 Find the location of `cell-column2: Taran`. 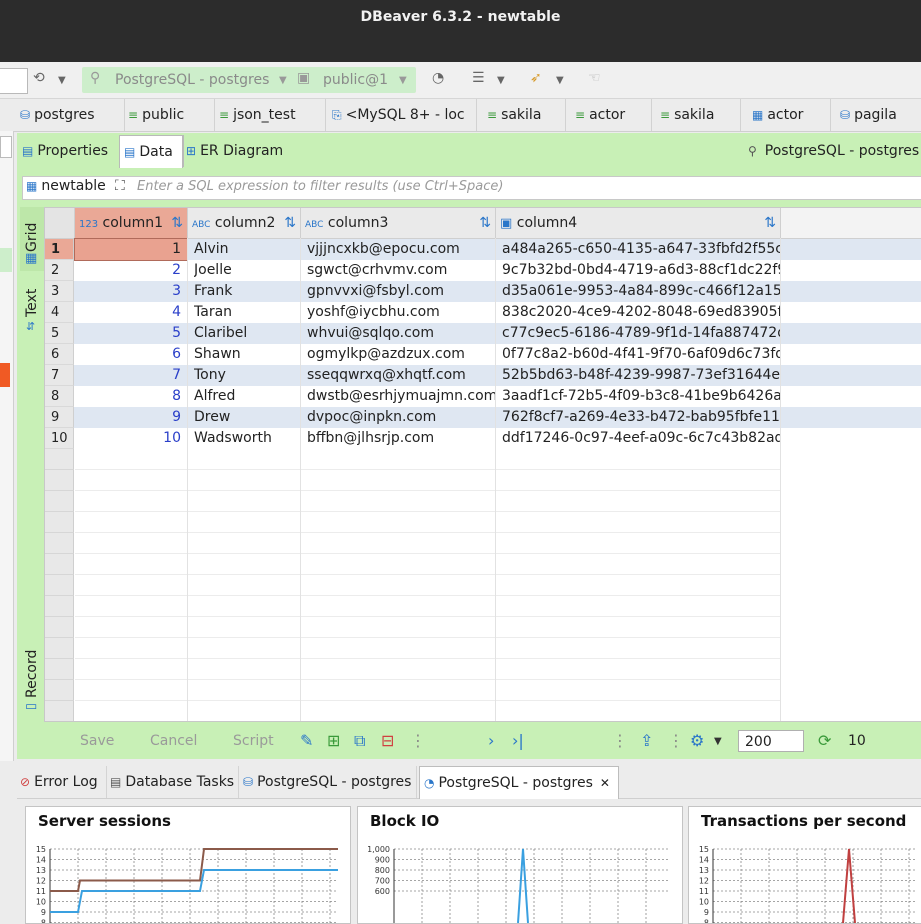

cell-column2: Taran is located at coordinates (247, 312).